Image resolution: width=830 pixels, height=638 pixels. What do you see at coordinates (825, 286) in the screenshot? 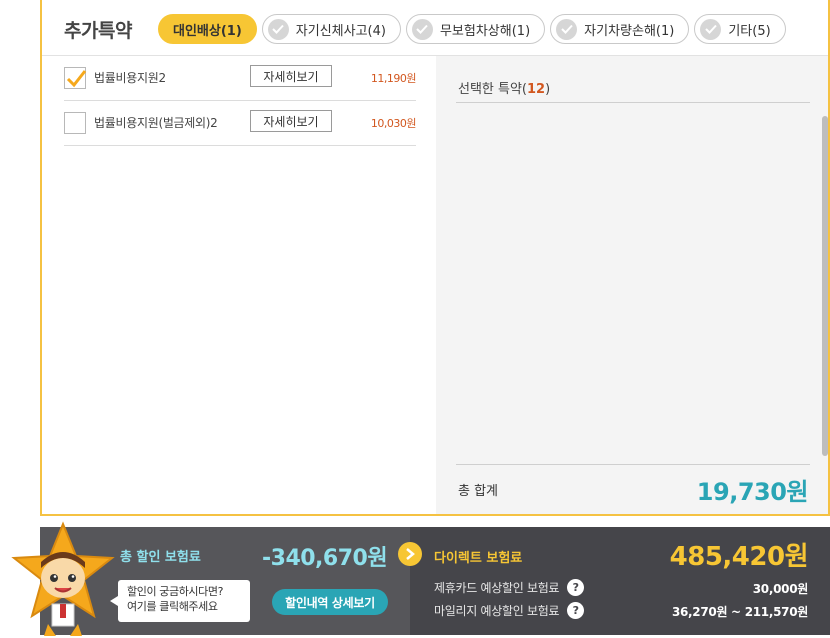
I see `scrollbar` at bounding box center [825, 286].